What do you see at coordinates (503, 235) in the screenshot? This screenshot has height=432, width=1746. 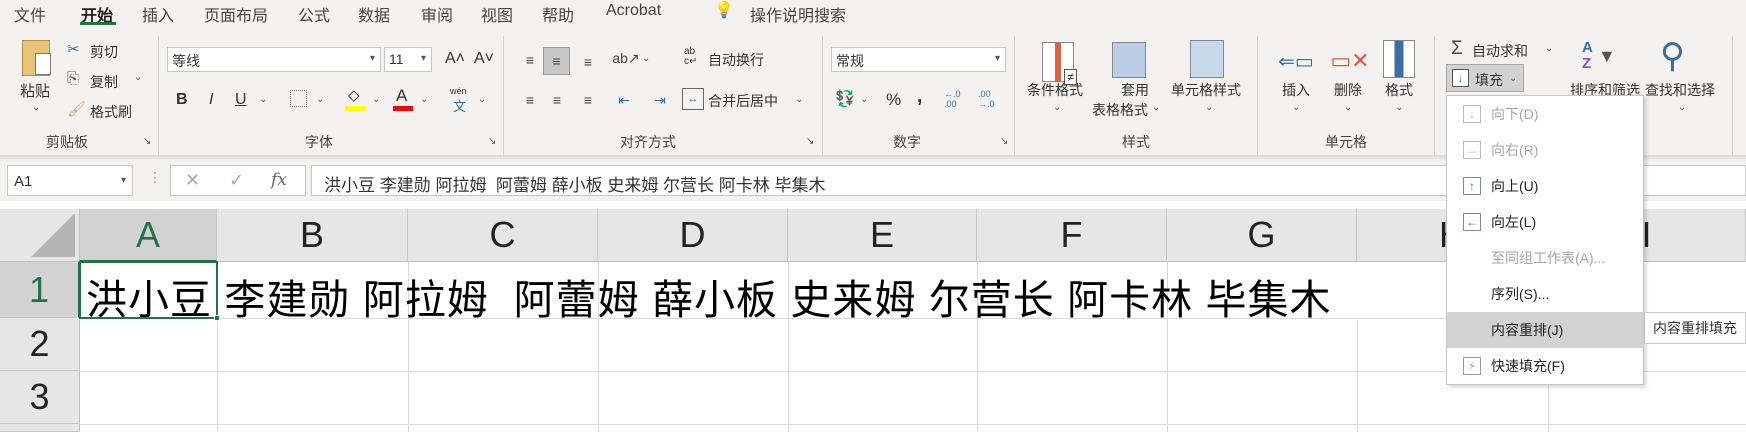 I see `column-header-c: C` at bounding box center [503, 235].